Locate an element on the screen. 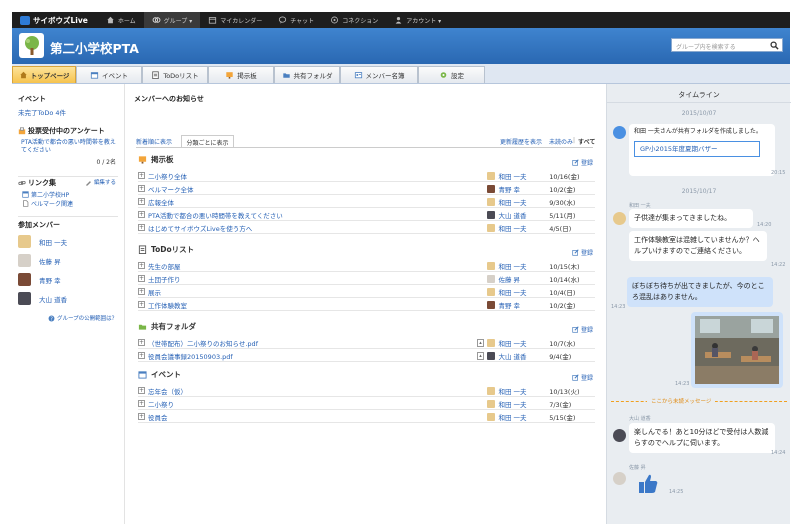  member-item: 和田 一夫 is located at coordinates (42, 241).